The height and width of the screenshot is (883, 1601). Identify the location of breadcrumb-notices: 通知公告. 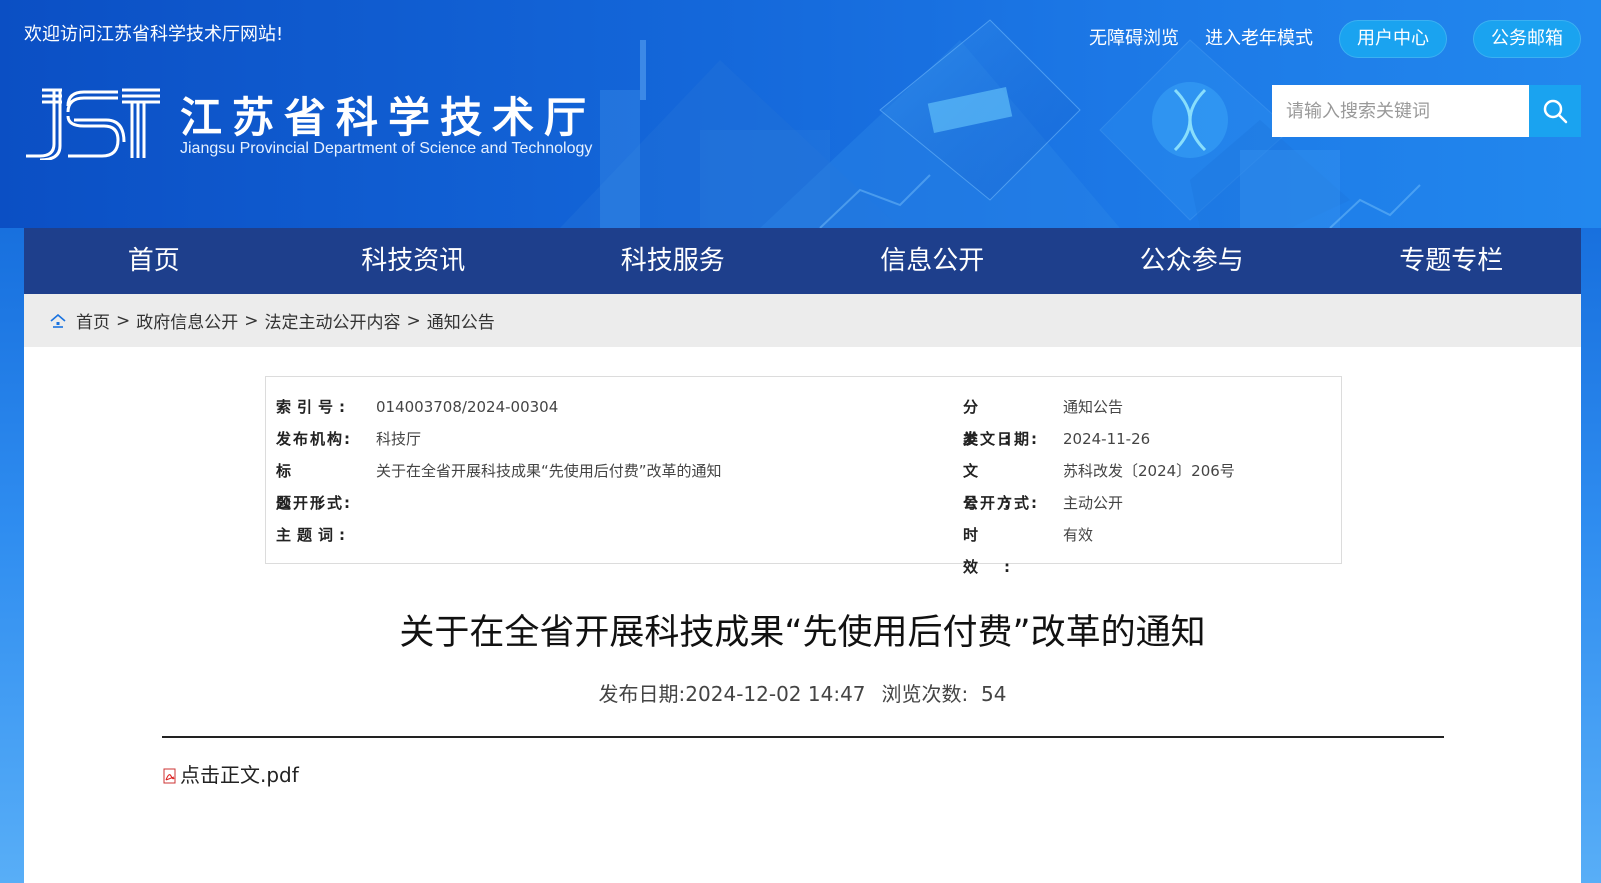
(461, 320).